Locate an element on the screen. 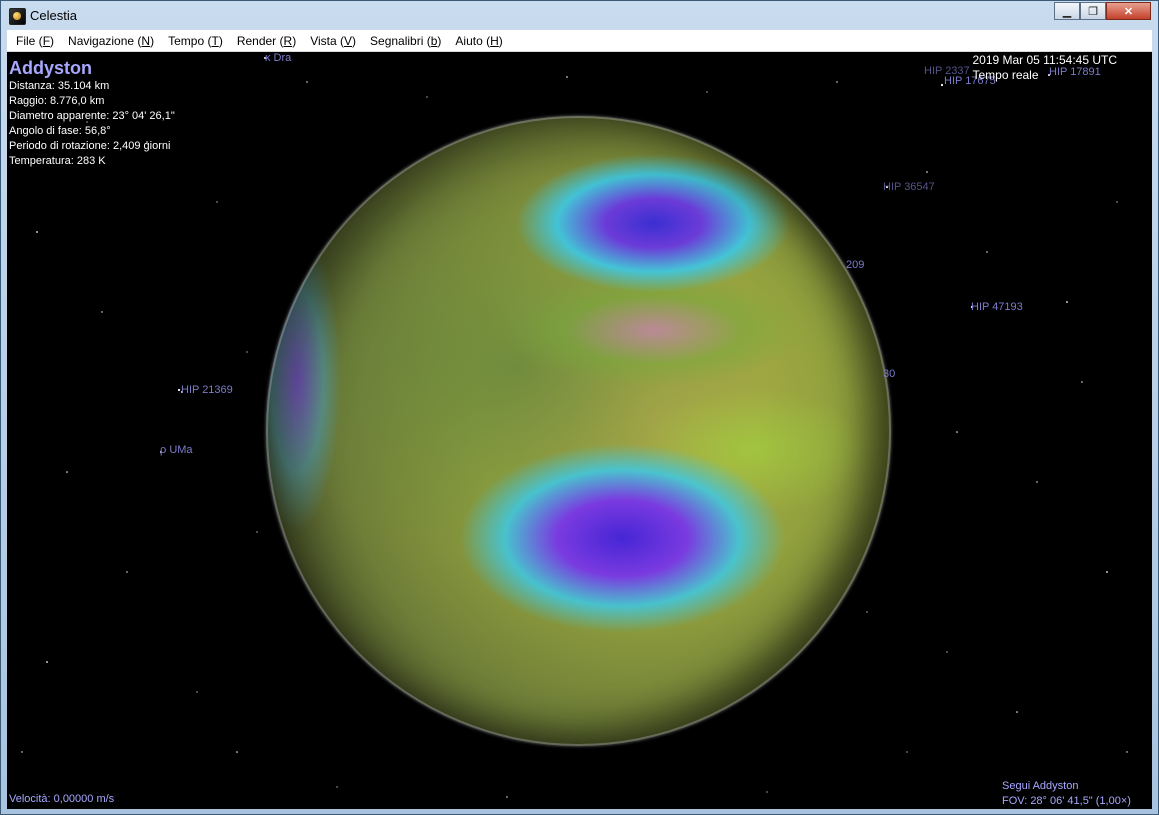 This screenshot has width=1159, height=815. menu-render: Render (R) is located at coordinates (266, 41).